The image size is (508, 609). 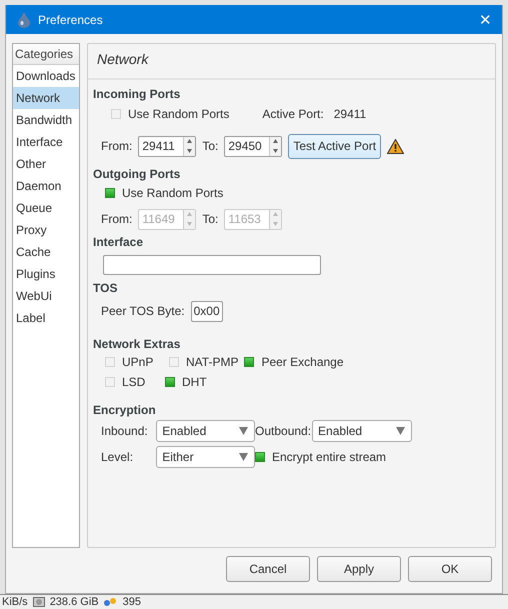 I want to click on checkbox-label: UPnP, so click(x=138, y=362).